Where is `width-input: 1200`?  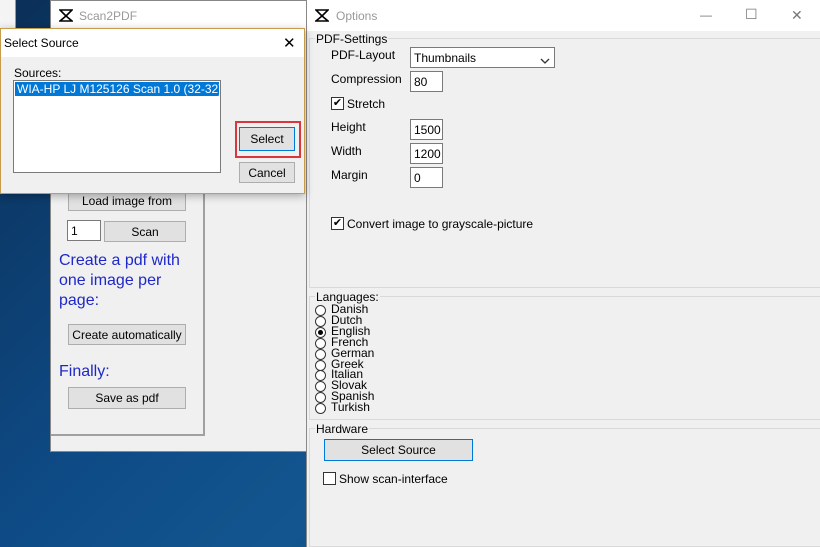
width-input: 1200 is located at coordinates (426, 153).